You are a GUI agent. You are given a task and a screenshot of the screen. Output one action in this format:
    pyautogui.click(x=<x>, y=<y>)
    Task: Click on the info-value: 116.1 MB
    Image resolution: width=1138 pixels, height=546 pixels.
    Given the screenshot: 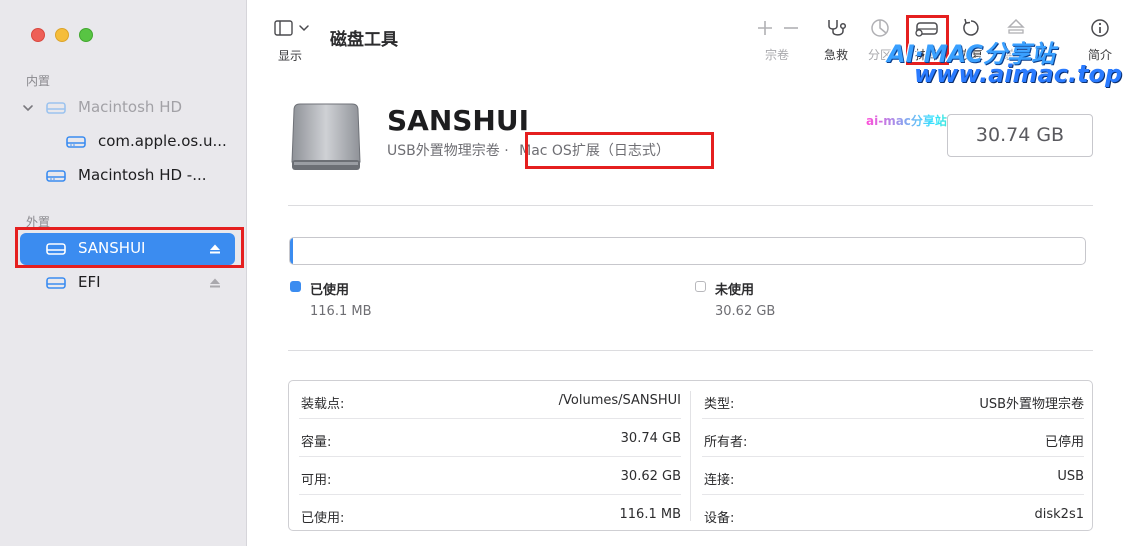 What is the action you would take?
    pyautogui.click(x=650, y=514)
    